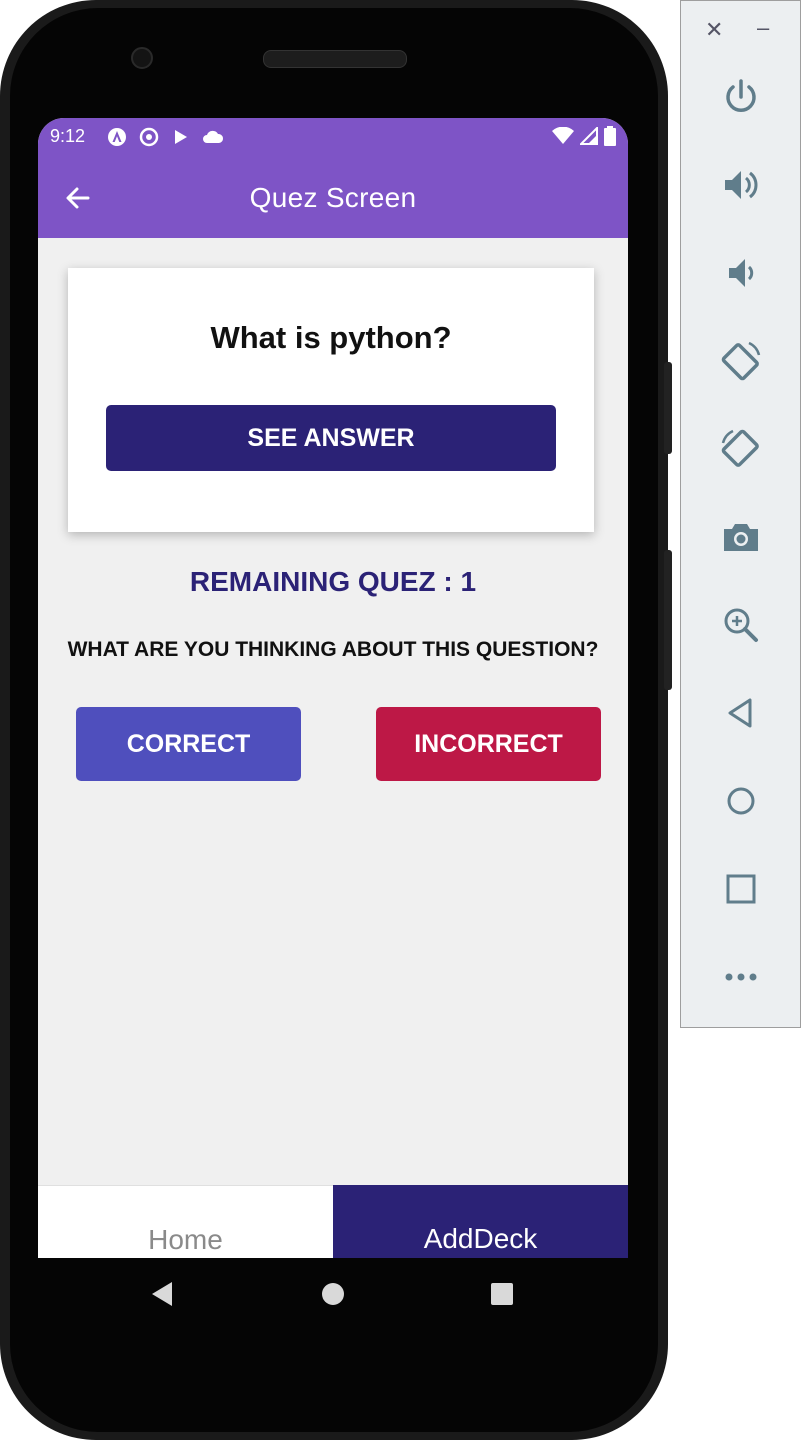  What do you see at coordinates (331, 337) in the screenshot?
I see `question-text: What is python?` at bounding box center [331, 337].